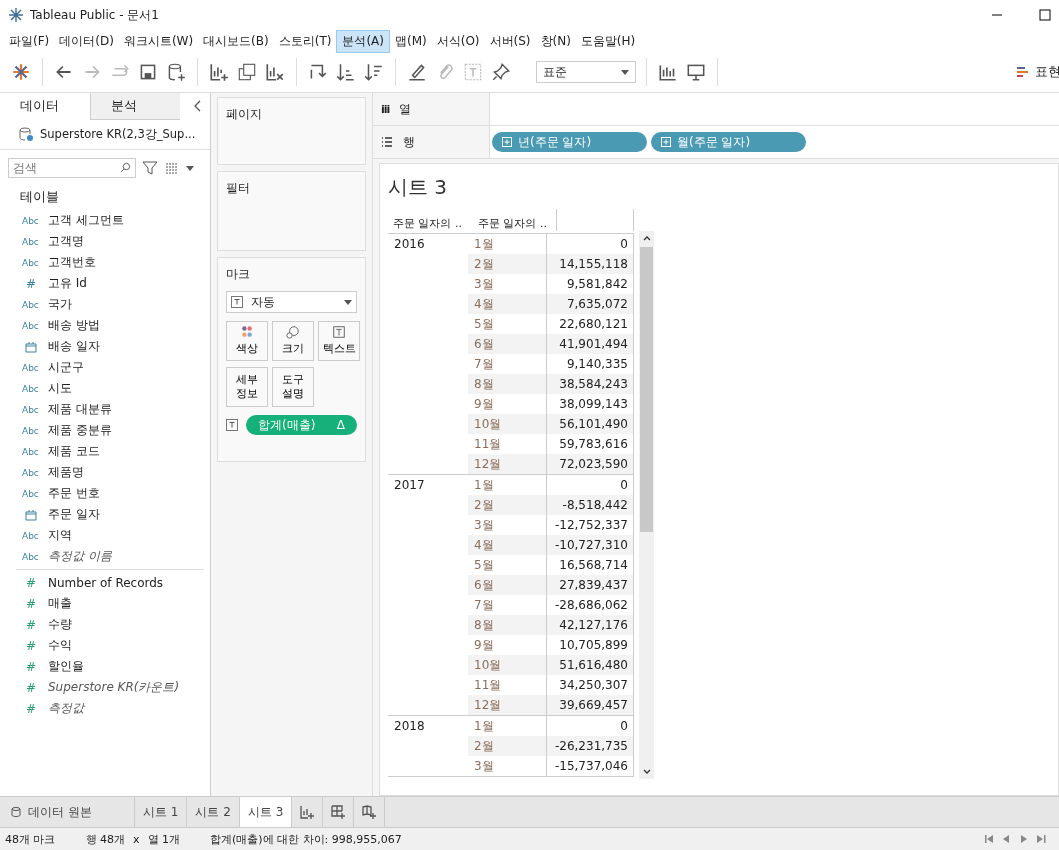  Describe the element at coordinates (74, 325) in the screenshot. I see `field-item: 배송 방법` at that location.